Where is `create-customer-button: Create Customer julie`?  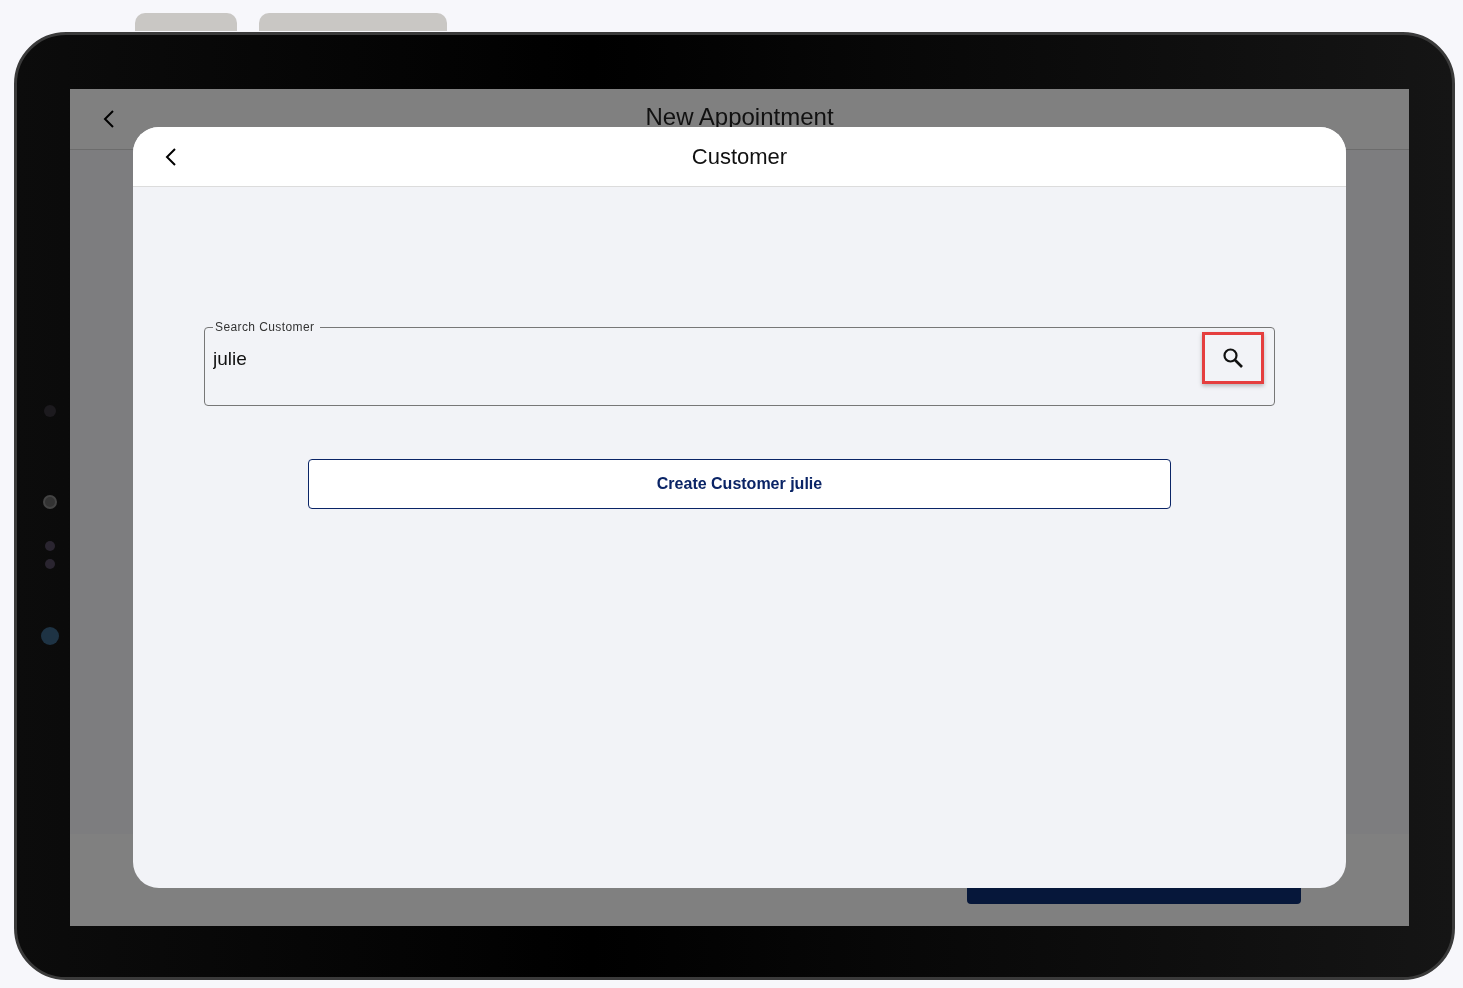 create-customer-button: Create Customer julie is located at coordinates (739, 484).